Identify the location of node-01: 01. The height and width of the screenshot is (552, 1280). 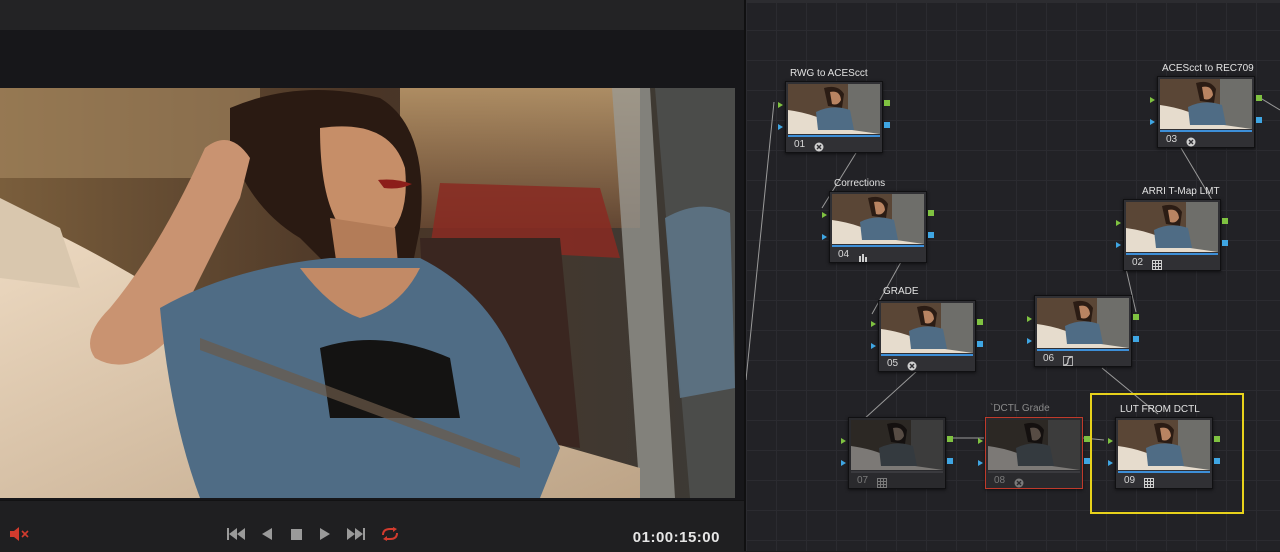
(834, 117).